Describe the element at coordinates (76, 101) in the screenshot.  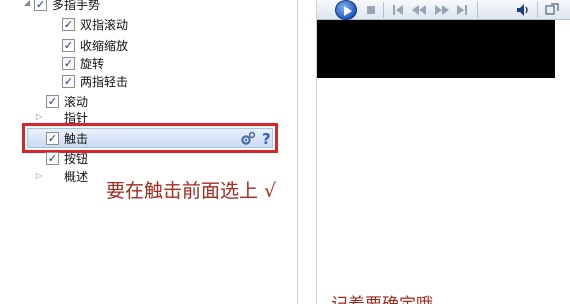
I see `tree-item-label: 滚动` at that location.